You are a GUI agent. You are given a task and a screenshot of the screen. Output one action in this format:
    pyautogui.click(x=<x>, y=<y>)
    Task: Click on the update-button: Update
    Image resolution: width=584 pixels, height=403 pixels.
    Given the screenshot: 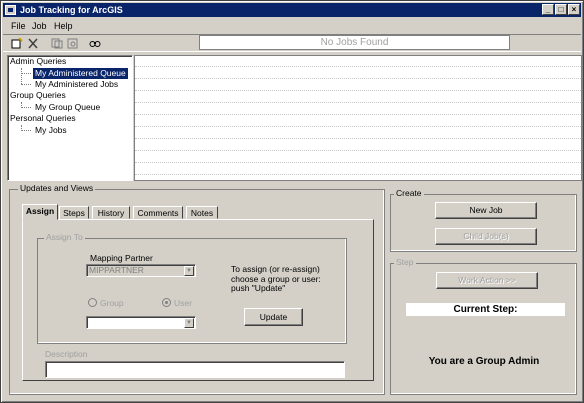 What is the action you would take?
    pyautogui.click(x=273, y=317)
    